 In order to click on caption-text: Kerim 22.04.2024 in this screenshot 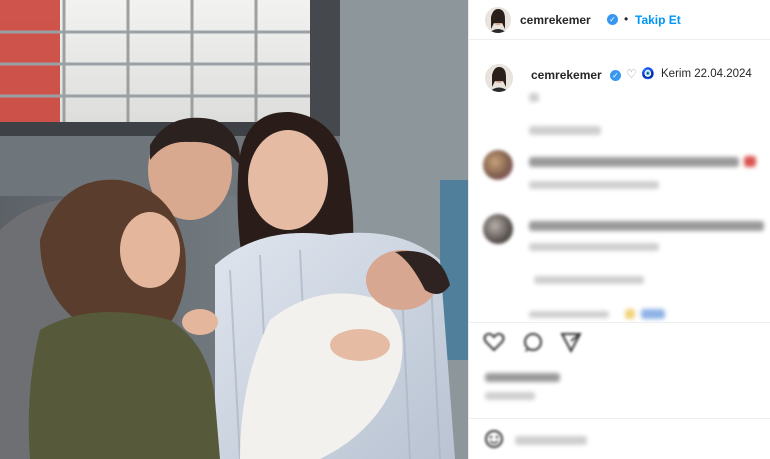, I will do `click(706, 74)`.